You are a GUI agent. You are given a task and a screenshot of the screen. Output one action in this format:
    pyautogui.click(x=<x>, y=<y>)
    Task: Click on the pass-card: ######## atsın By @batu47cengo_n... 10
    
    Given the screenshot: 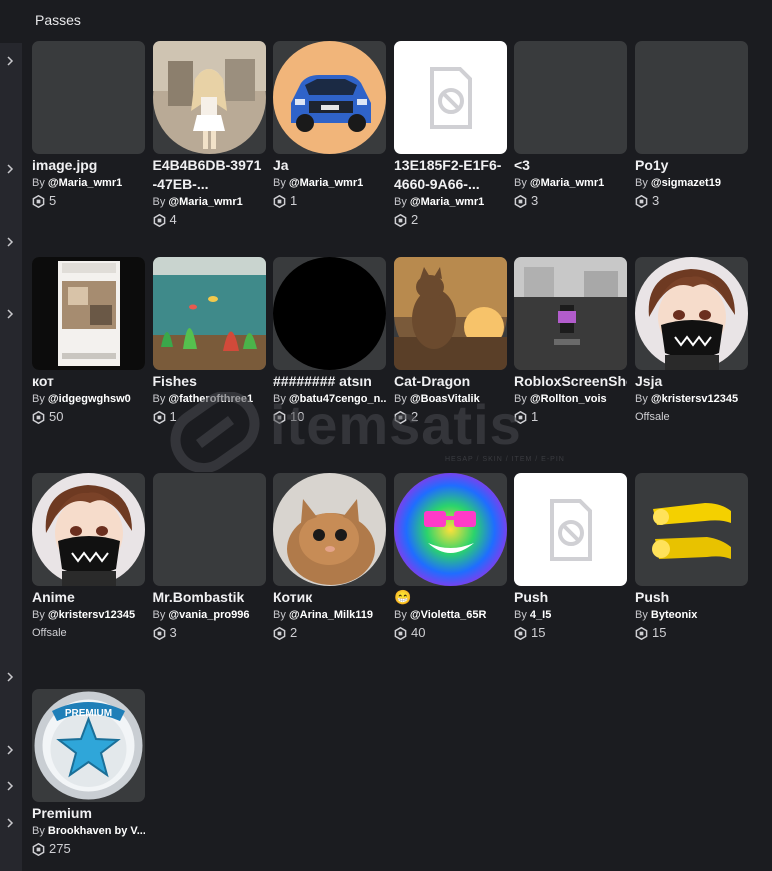 What is the action you would take?
    pyautogui.click(x=329, y=341)
    